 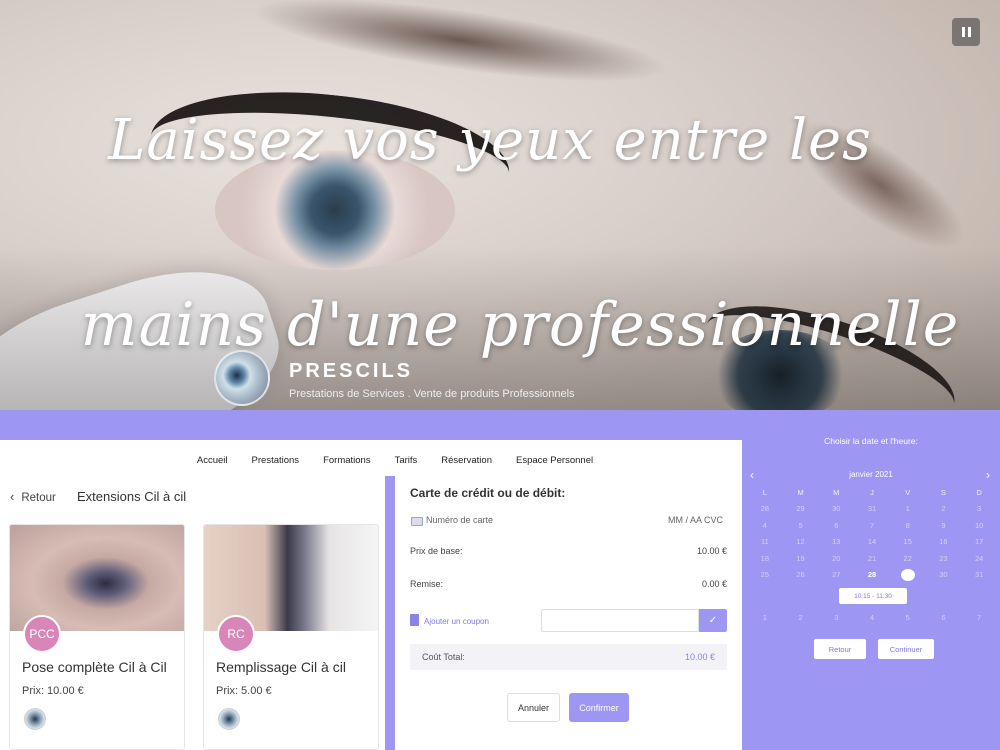 What do you see at coordinates (840, 649) in the screenshot?
I see `calendar-back-button: Retour` at bounding box center [840, 649].